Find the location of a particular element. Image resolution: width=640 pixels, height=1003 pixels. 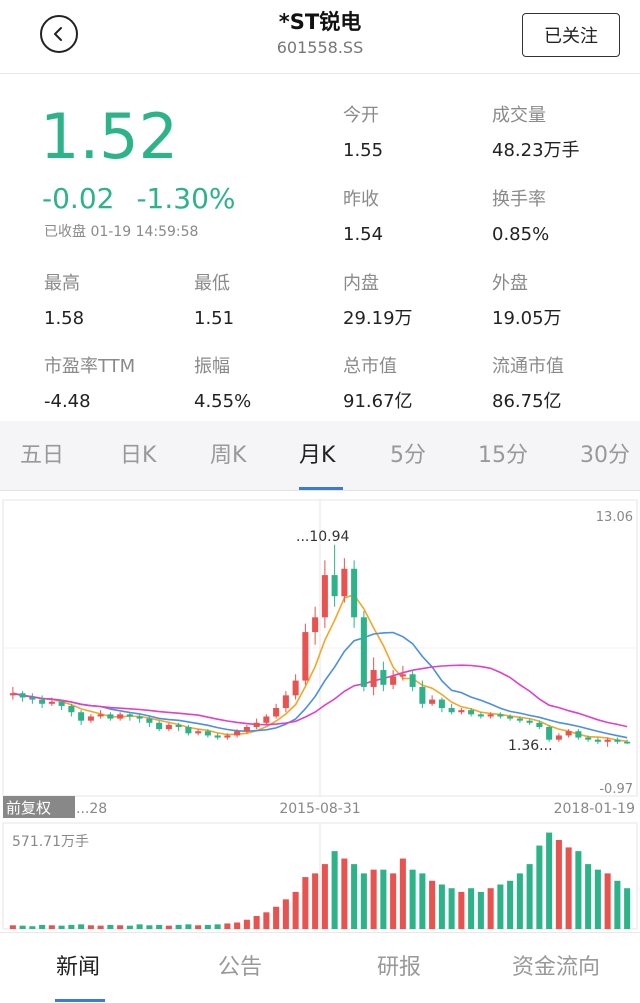

follow-button: 已关注 is located at coordinates (571, 35).